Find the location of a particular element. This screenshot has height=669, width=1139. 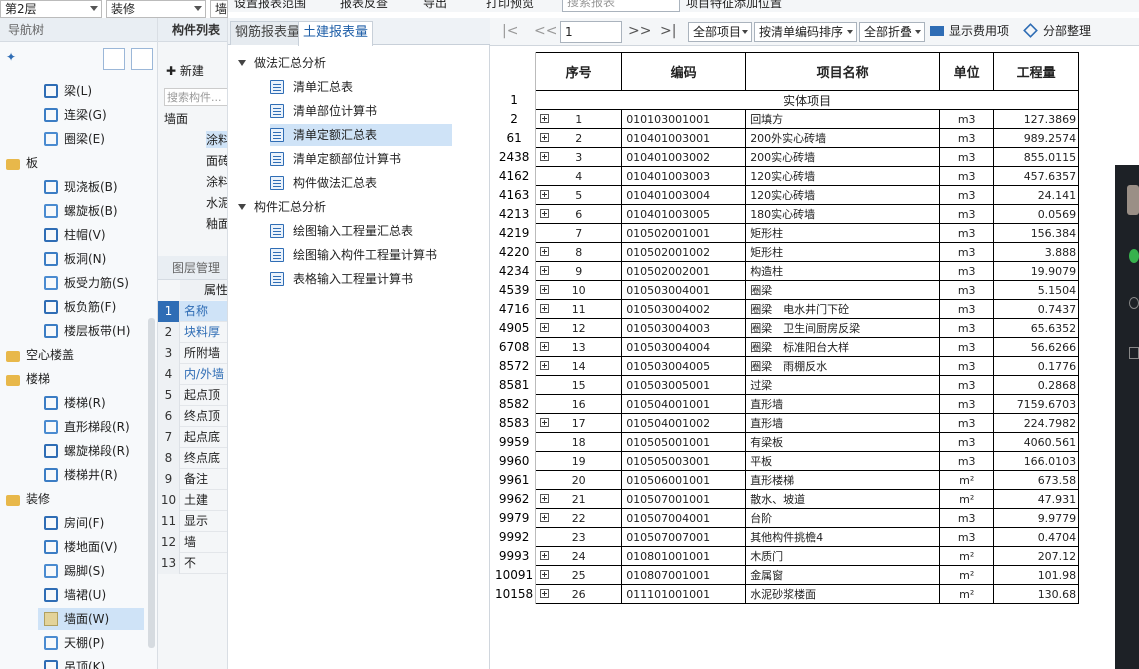

table-row: 4220 8 010502001002 矩形柱 m3 3.888 is located at coordinates (786, 252).